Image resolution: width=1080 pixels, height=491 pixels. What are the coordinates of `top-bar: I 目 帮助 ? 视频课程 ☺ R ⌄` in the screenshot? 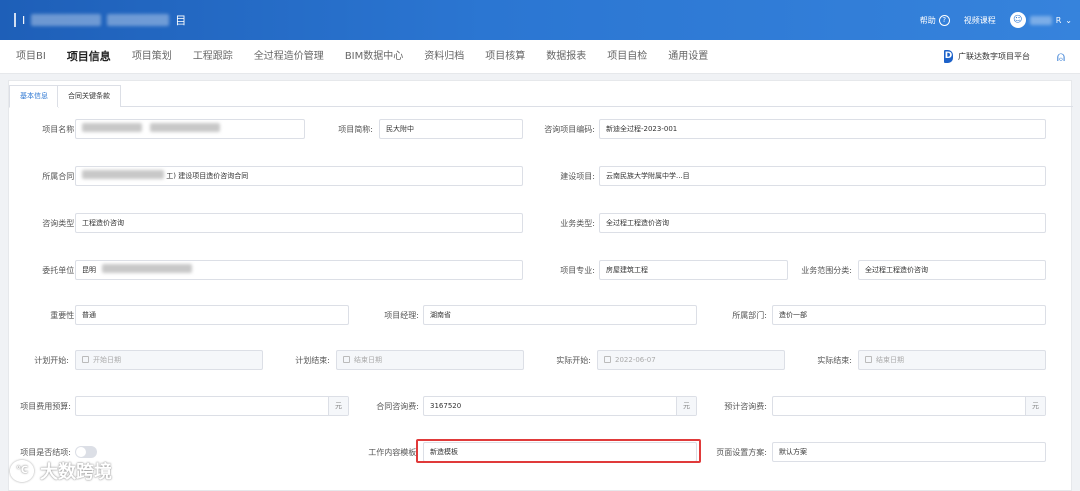 It's located at (540, 20).